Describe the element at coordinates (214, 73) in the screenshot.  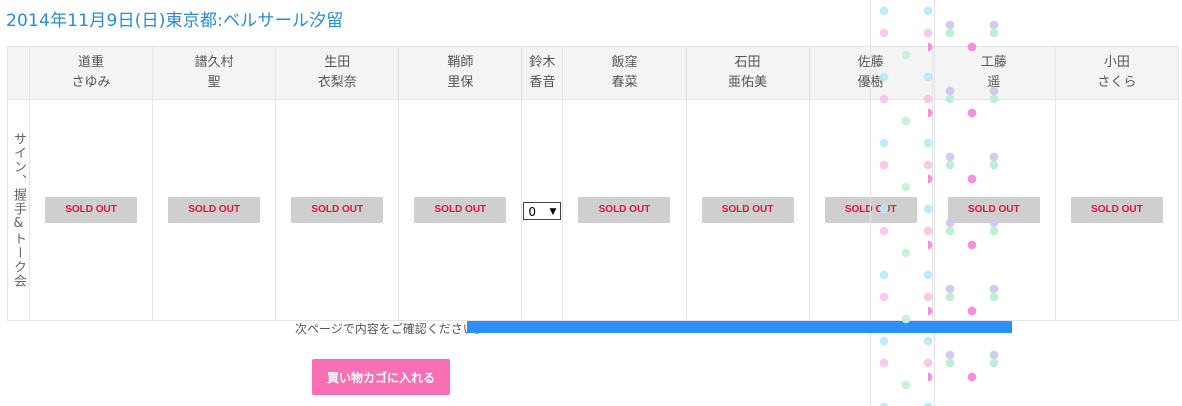
I see `member-name-fukumura: 譜久村聖` at that location.